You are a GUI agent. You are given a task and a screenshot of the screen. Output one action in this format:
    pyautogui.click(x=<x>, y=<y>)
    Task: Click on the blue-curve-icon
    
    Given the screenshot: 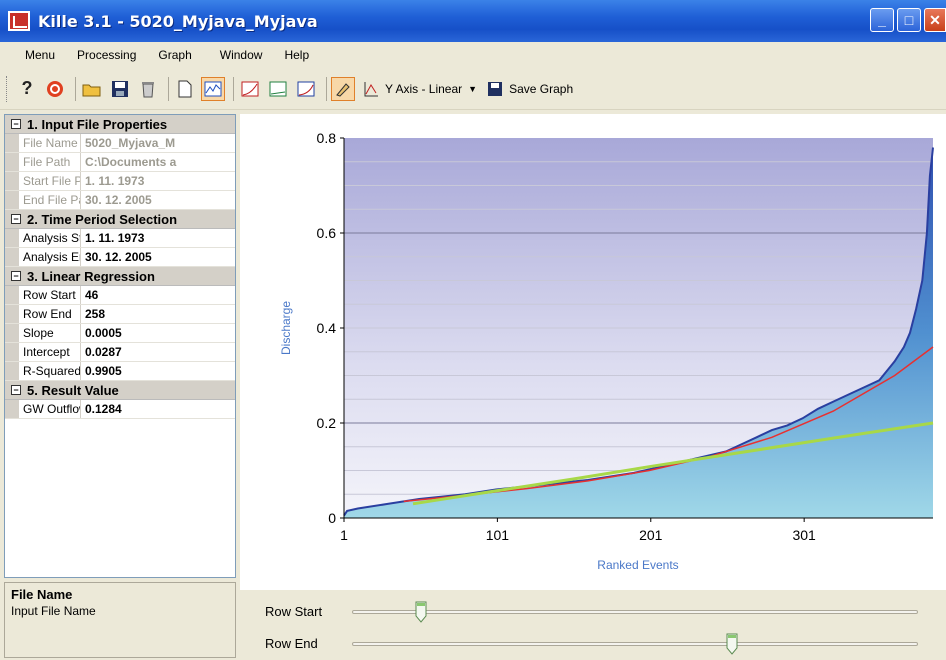 What is the action you would take?
    pyautogui.click(x=306, y=89)
    